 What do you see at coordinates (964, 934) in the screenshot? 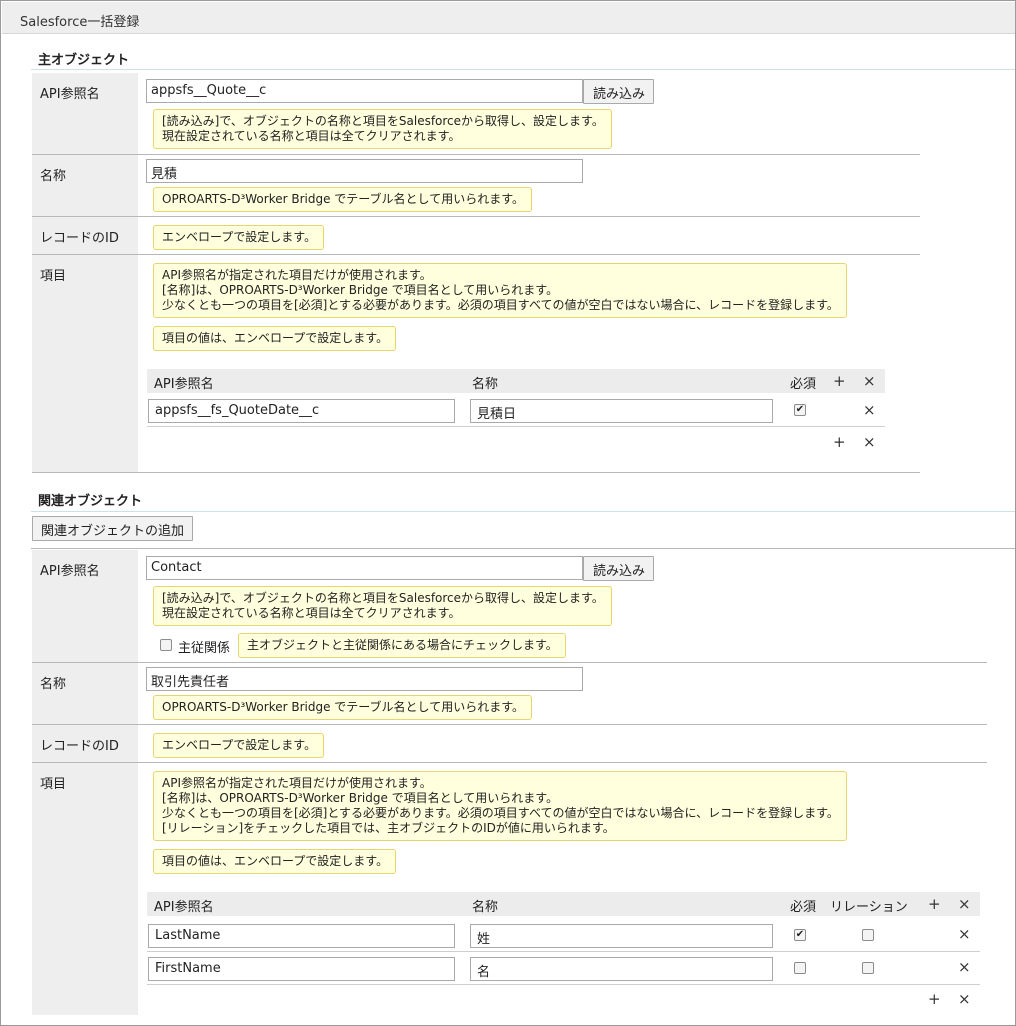
I see `related-field-1-remove-icon: ×` at bounding box center [964, 934].